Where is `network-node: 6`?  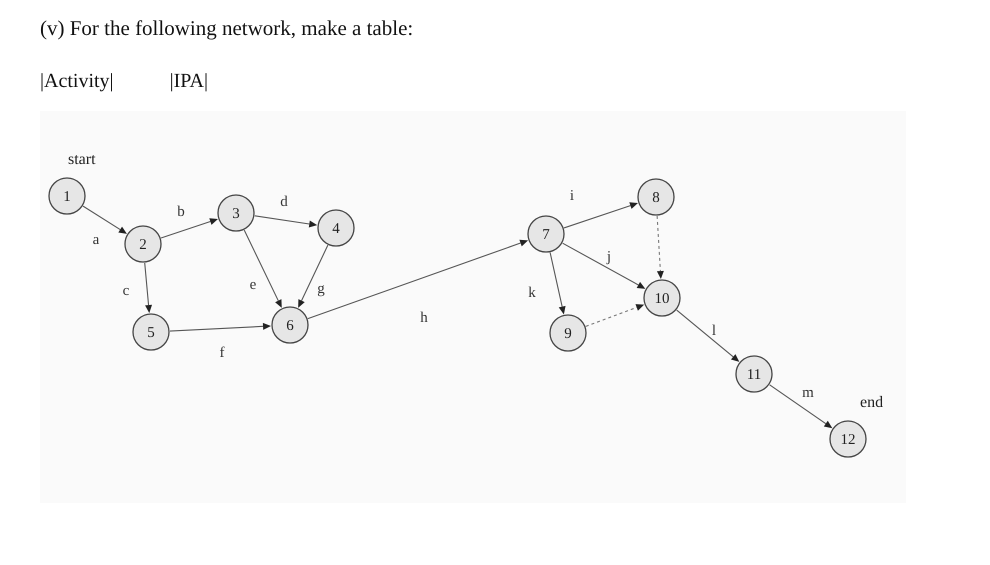
network-node: 6 is located at coordinates (290, 325).